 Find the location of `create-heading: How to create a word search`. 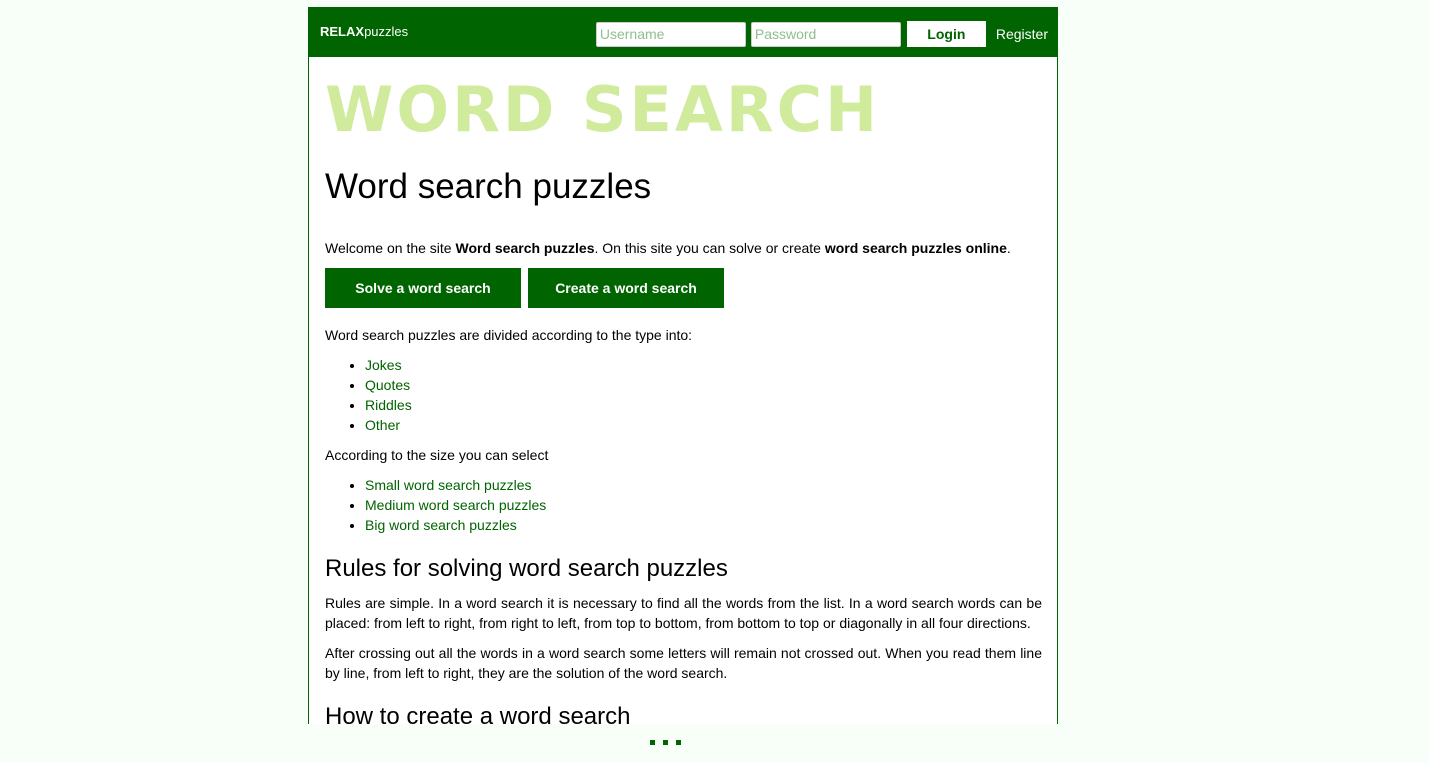

create-heading: How to create a word search is located at coordinates (478, 713).